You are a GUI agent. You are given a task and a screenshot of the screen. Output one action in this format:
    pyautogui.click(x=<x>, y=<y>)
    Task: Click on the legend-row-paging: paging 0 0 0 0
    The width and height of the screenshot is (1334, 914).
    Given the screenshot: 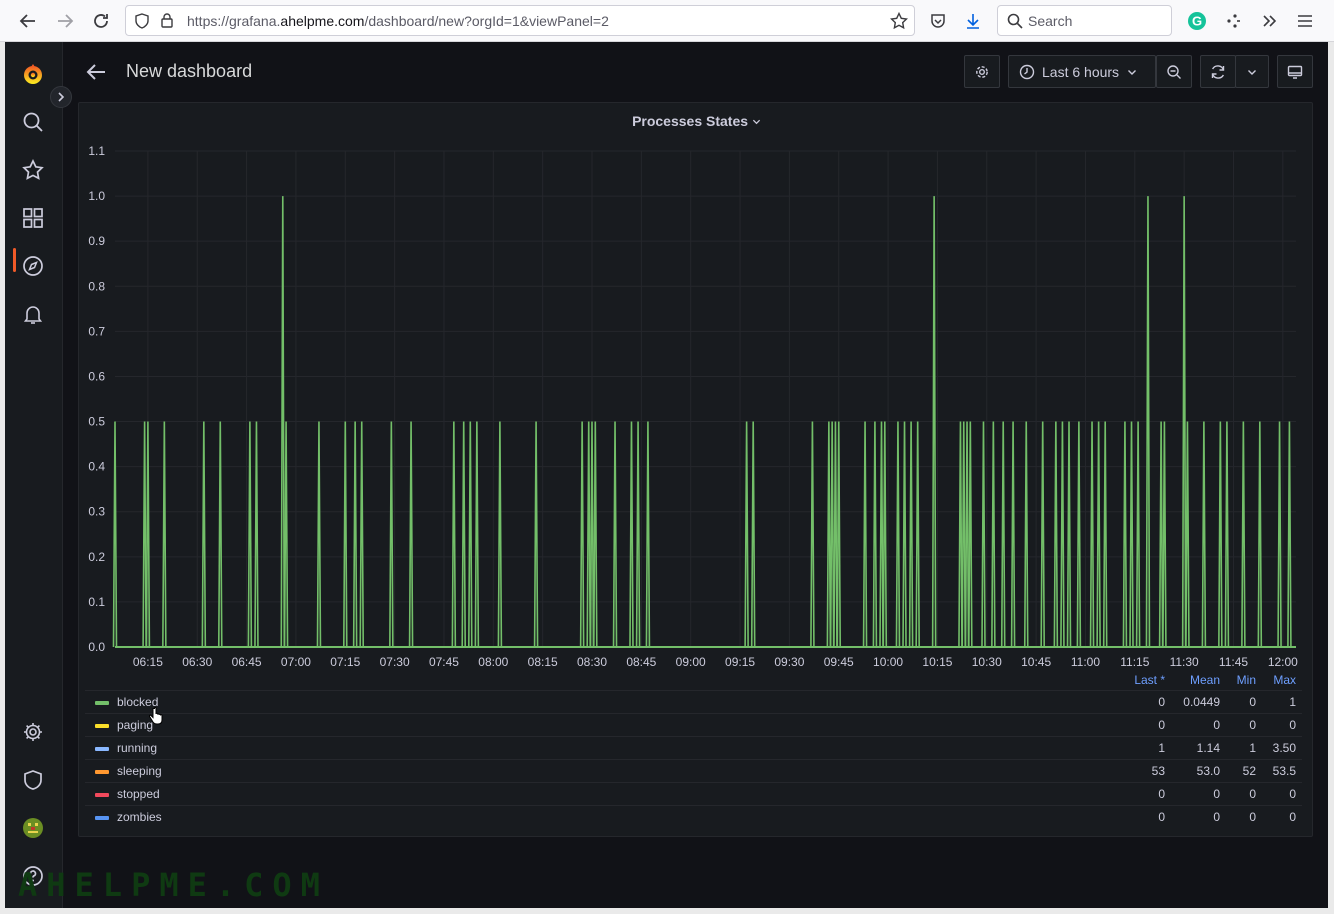 What is the action you would take?
    pyautogui.click(x=693, y=724)
    